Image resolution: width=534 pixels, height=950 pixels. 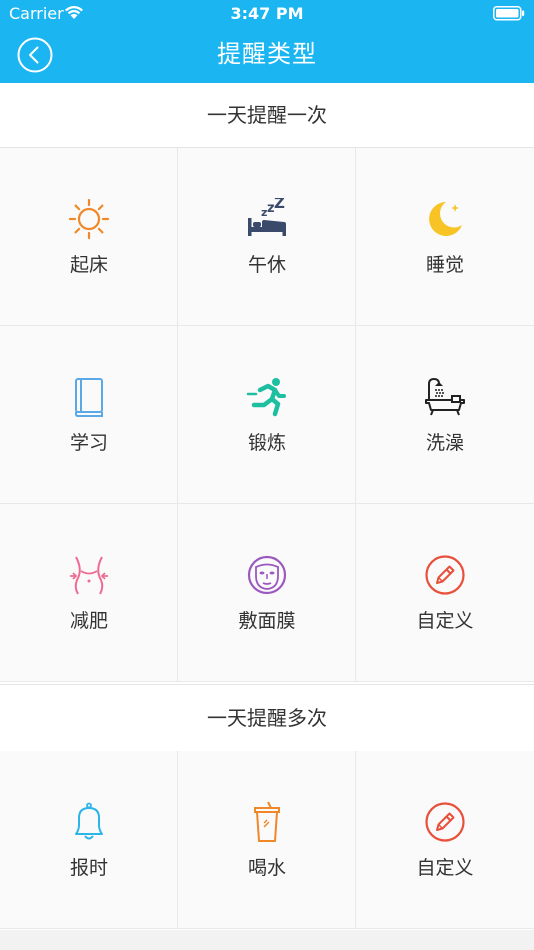 I want to click on reminder-option-custom: 自定义, so click(x=445, y=593).